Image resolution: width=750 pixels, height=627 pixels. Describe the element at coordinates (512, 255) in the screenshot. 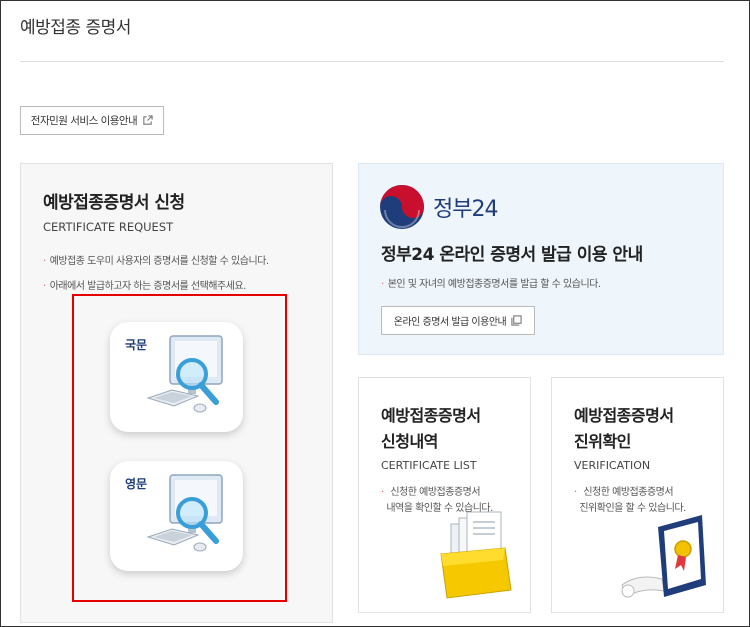

I see `gov24-title: 정부24 온라인 증명서 발급 이용 안내` at that location.